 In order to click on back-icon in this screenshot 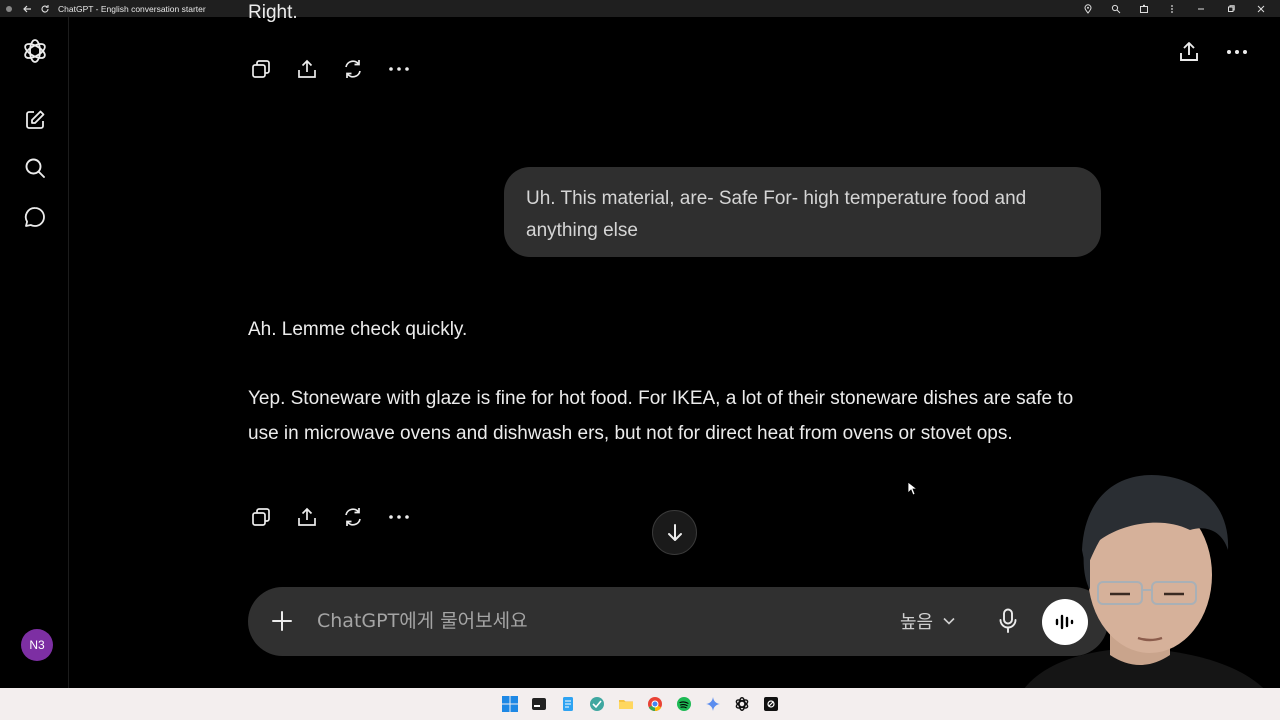, I will do `click(27, 8)`.